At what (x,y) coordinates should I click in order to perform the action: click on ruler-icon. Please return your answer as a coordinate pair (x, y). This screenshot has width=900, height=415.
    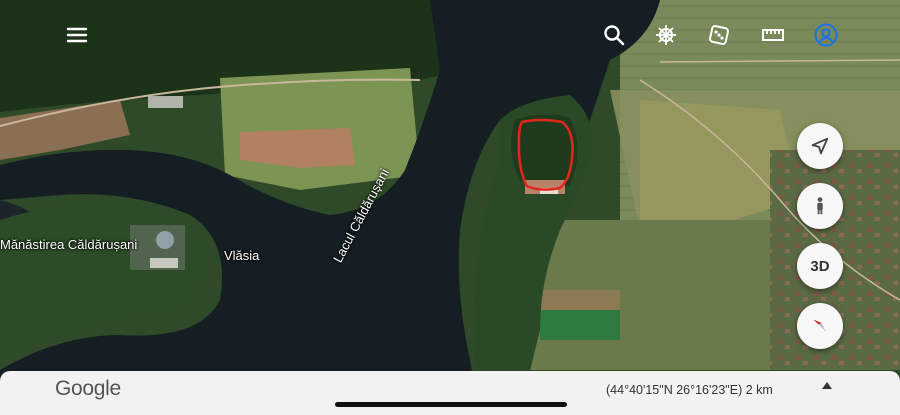
    Looking at the image, I should click on (773, 35).